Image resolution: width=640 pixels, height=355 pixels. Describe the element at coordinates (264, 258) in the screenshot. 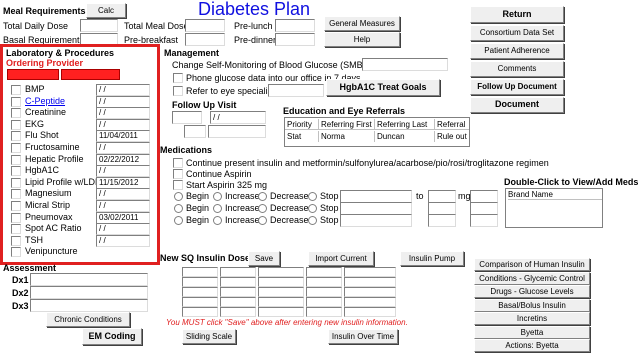

I see `insulin-save-button: Save` at that location.